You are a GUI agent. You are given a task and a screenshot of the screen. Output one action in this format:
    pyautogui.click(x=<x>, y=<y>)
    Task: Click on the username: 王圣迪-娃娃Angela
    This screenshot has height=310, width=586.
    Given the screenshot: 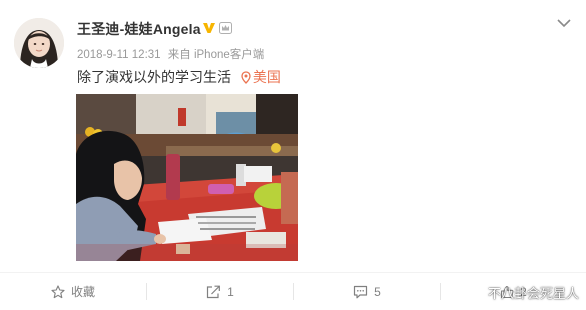 What is the action you would take?
    pyautogui.click(x=139, y=29)
    